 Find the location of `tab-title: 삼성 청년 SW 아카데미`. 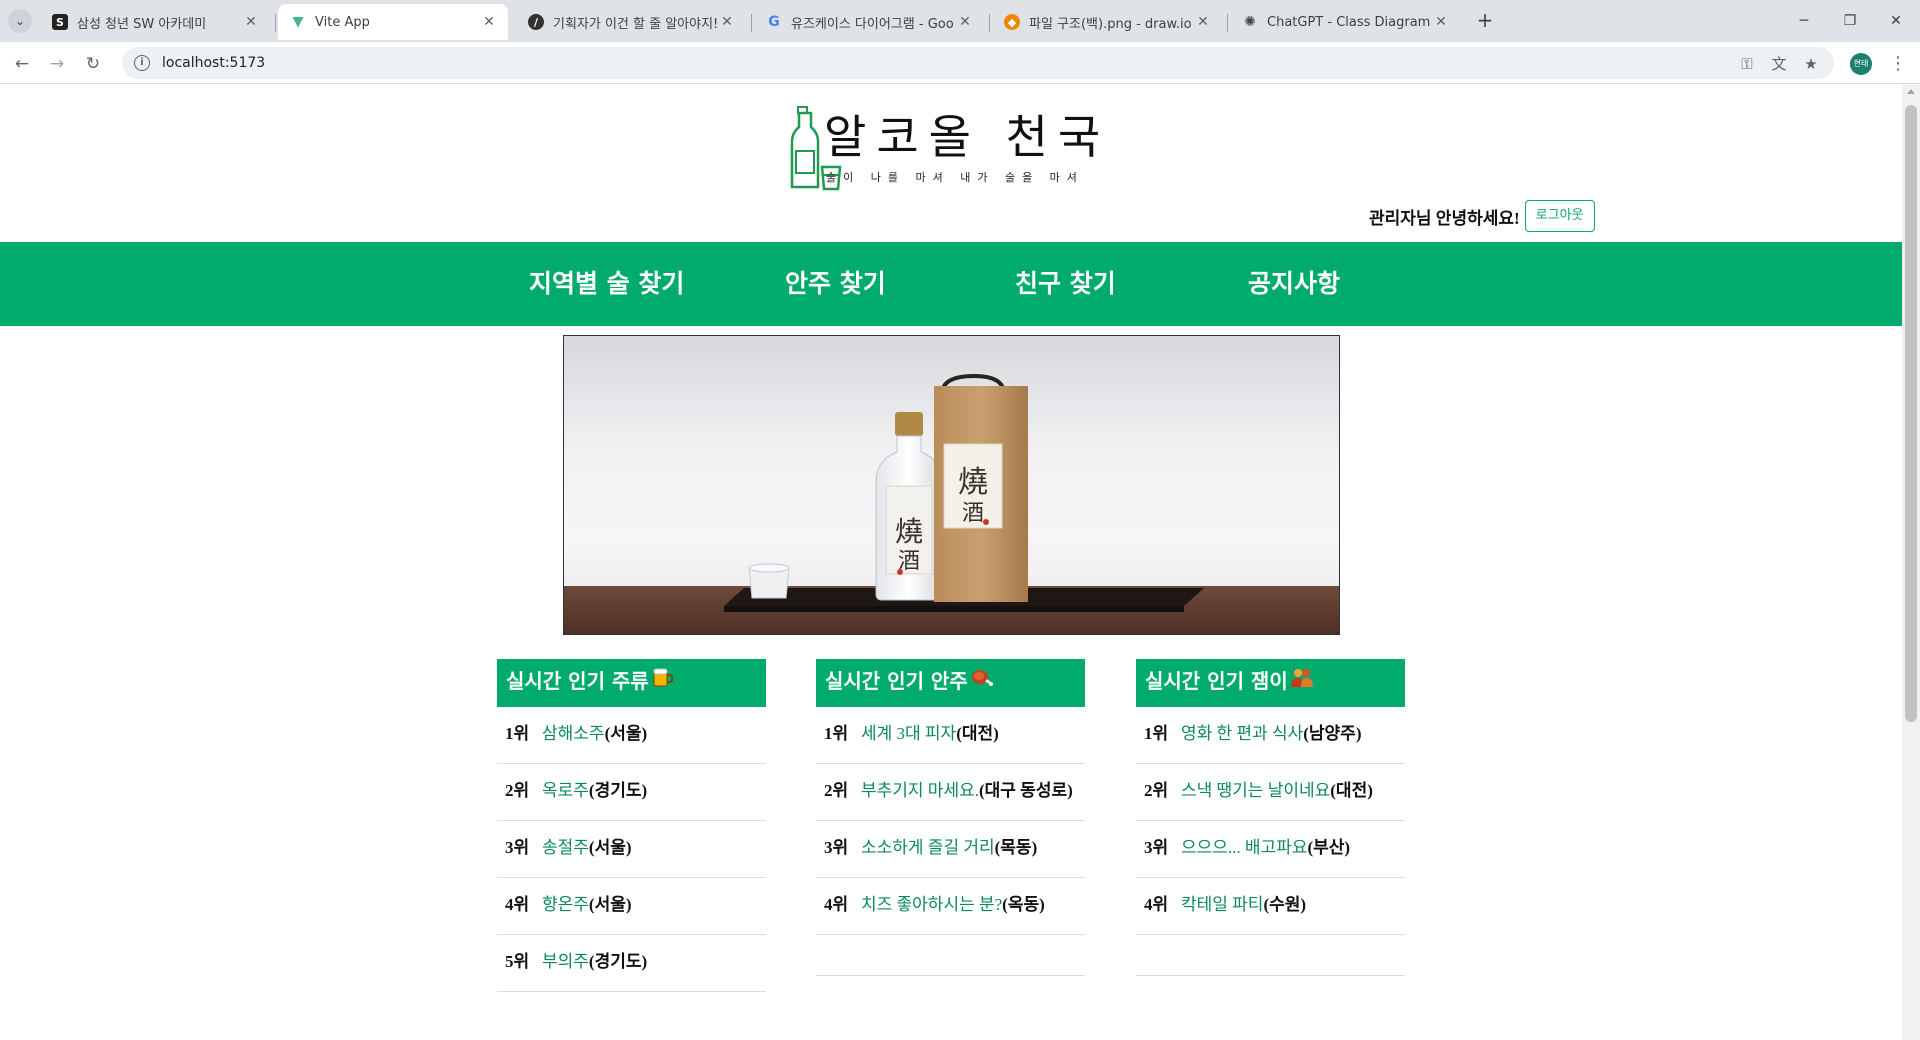

tab-title: 삼성 청년 SW 아카데미 is located at coordinates (142, 24).